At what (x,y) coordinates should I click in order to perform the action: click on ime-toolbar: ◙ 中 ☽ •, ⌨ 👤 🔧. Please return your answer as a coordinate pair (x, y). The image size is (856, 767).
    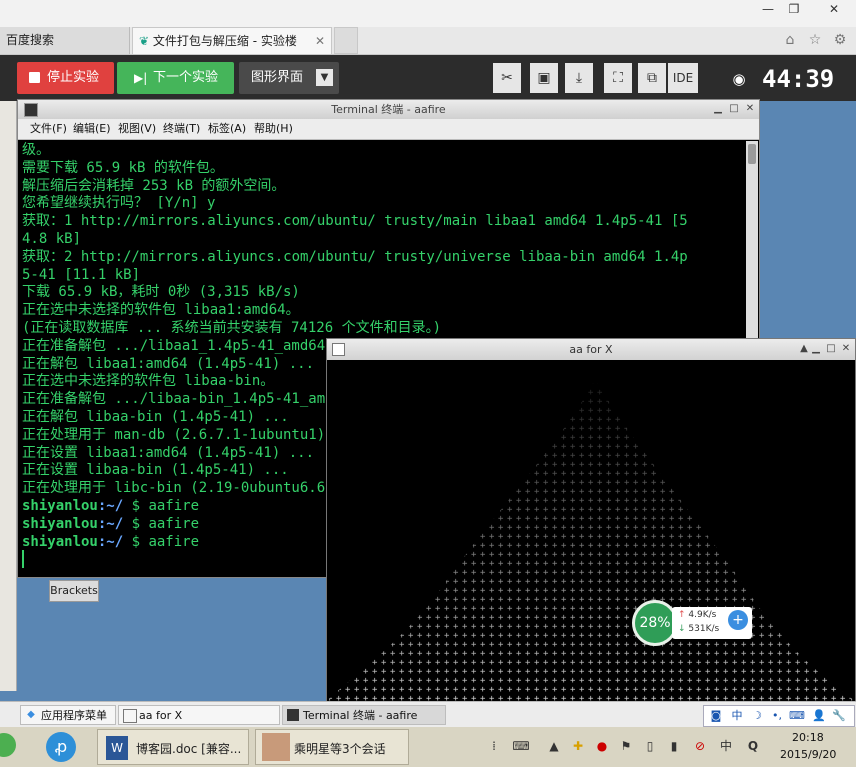
    Looking at the image, I should click on (779, 716).